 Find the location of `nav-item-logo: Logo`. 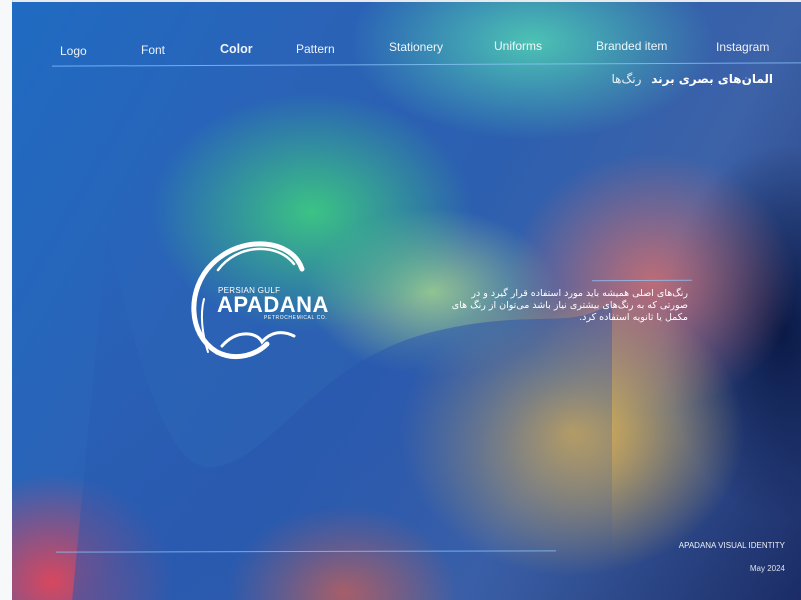

nav-item-logo: Logo is located at coordinates (73, 51).